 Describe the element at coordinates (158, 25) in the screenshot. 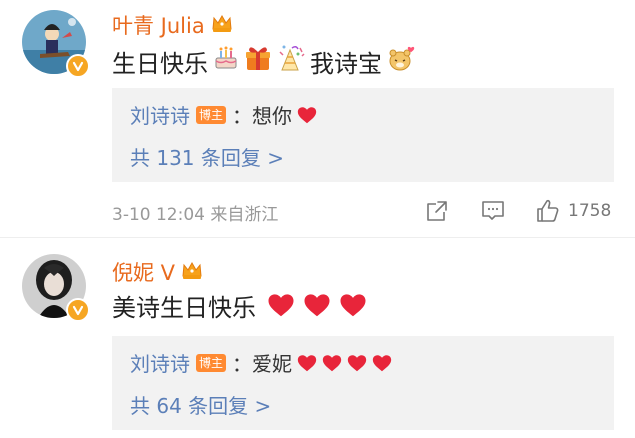

I see `username-text: 叶青 Julia` at that location.